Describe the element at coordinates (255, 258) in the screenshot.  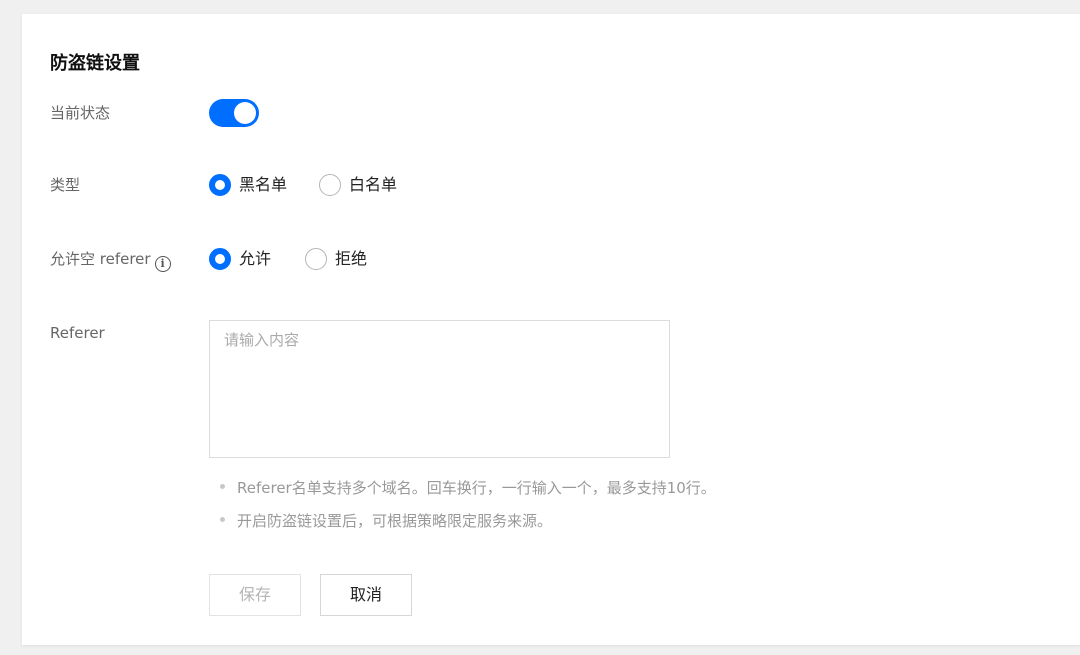
I see `radio-label: 允许` at that location.